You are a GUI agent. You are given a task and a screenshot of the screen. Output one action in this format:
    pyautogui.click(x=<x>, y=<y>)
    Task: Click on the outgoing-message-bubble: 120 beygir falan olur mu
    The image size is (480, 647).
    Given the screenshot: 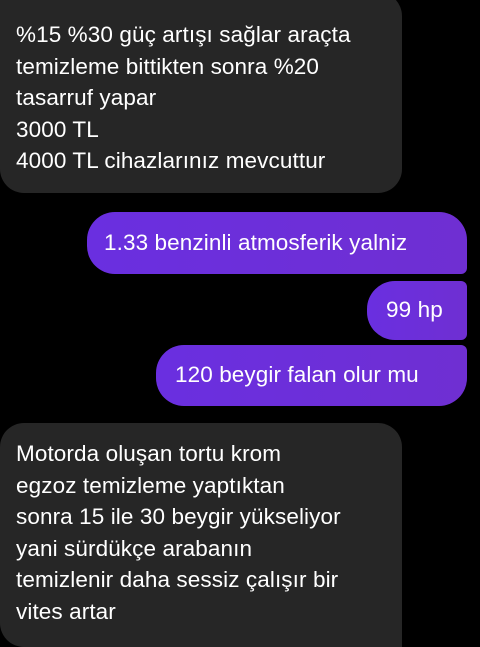 What is the action you would take?
    pyautogui.click(x=311, y=375)
    